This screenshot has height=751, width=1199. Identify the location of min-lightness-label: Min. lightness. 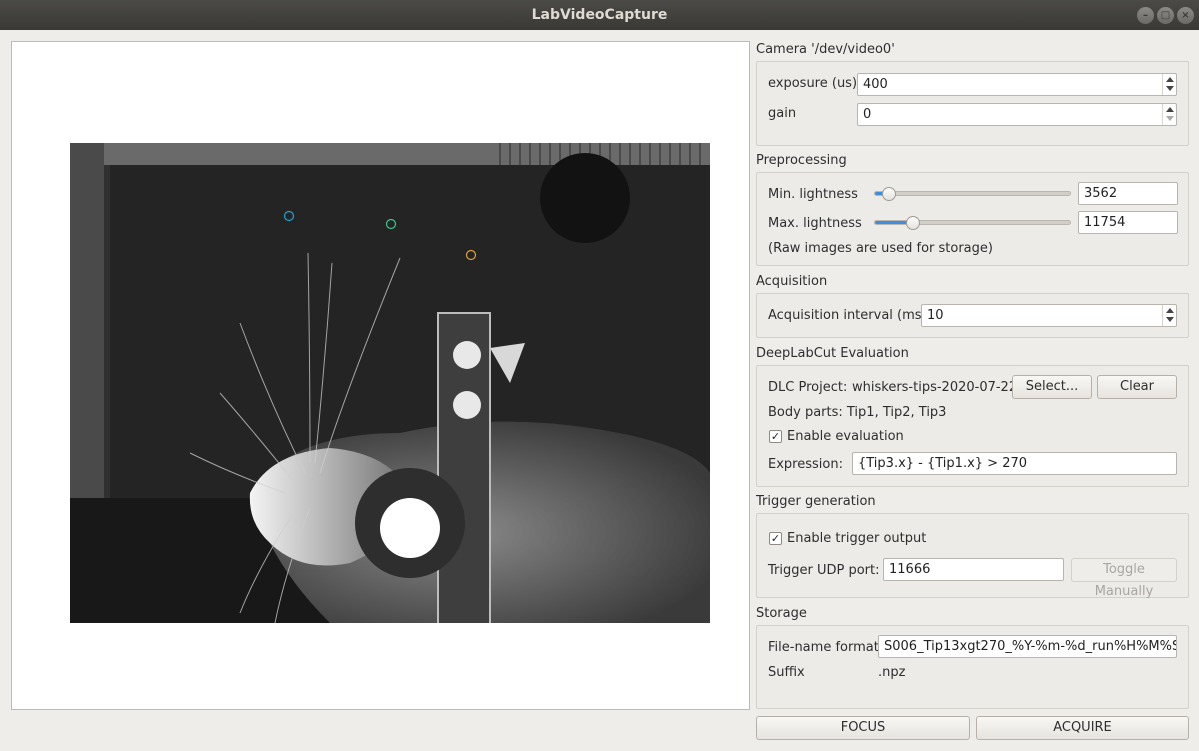
(813, 194).